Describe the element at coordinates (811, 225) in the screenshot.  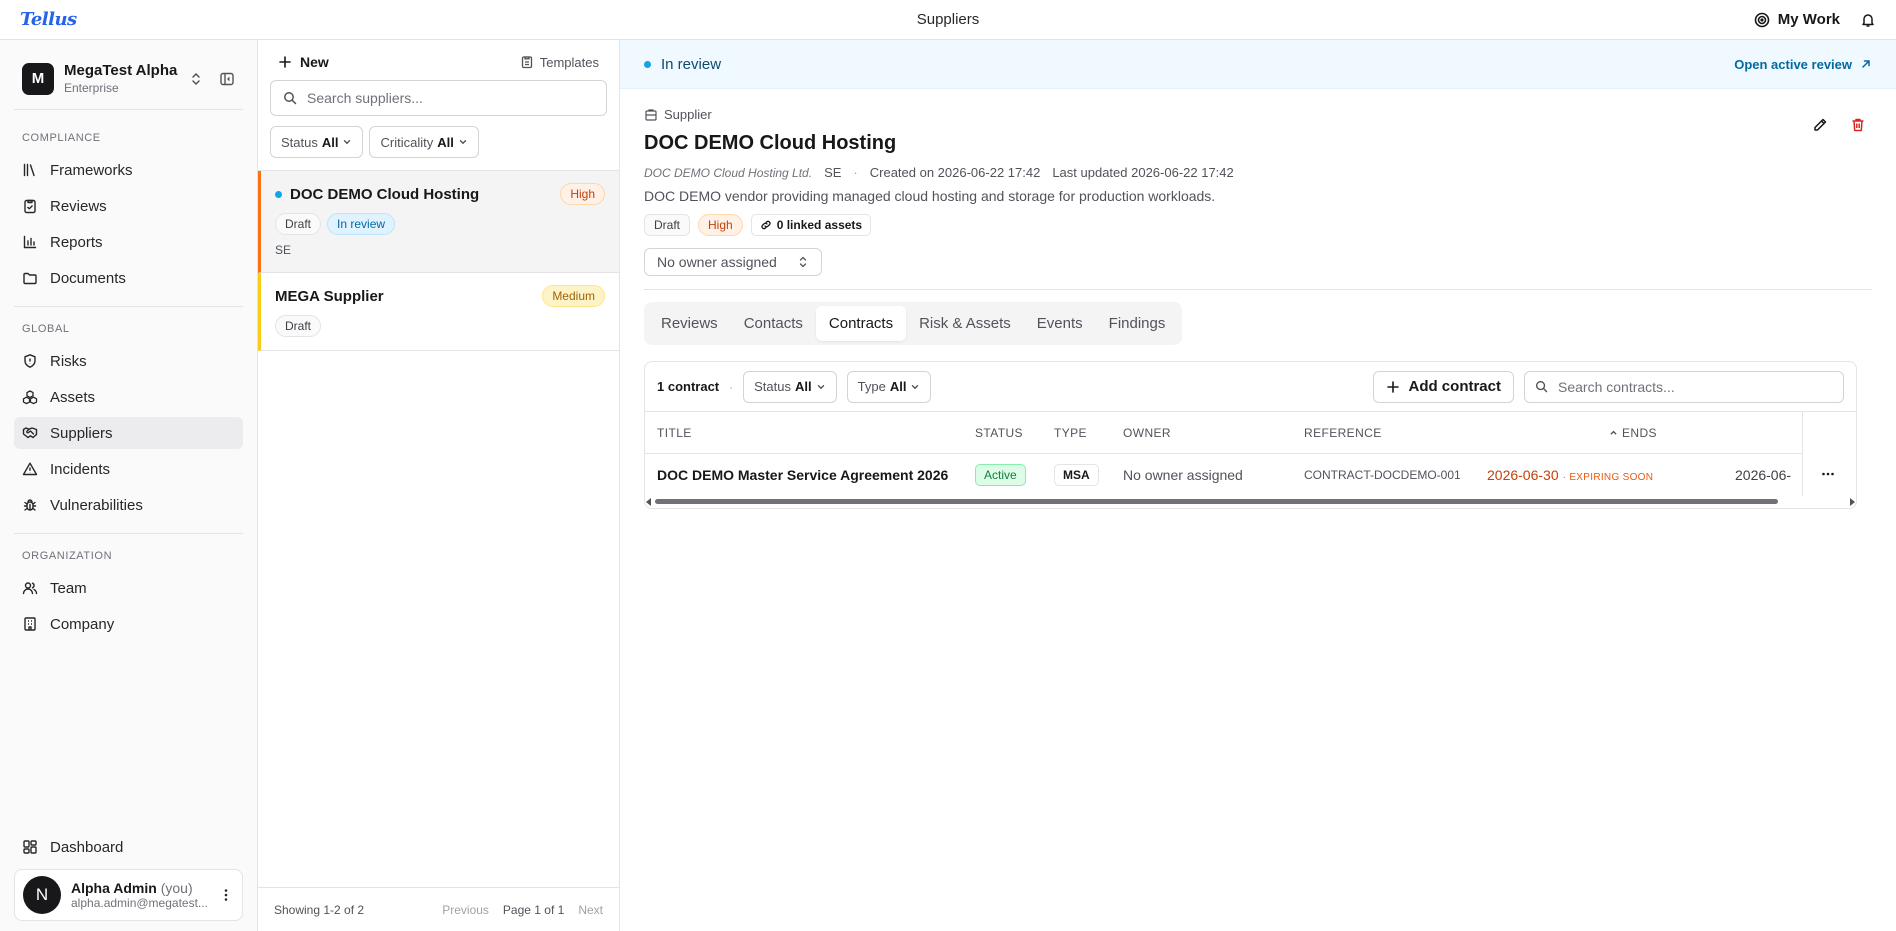
I see `linked-assets-button: 0 linked assets` at that location.